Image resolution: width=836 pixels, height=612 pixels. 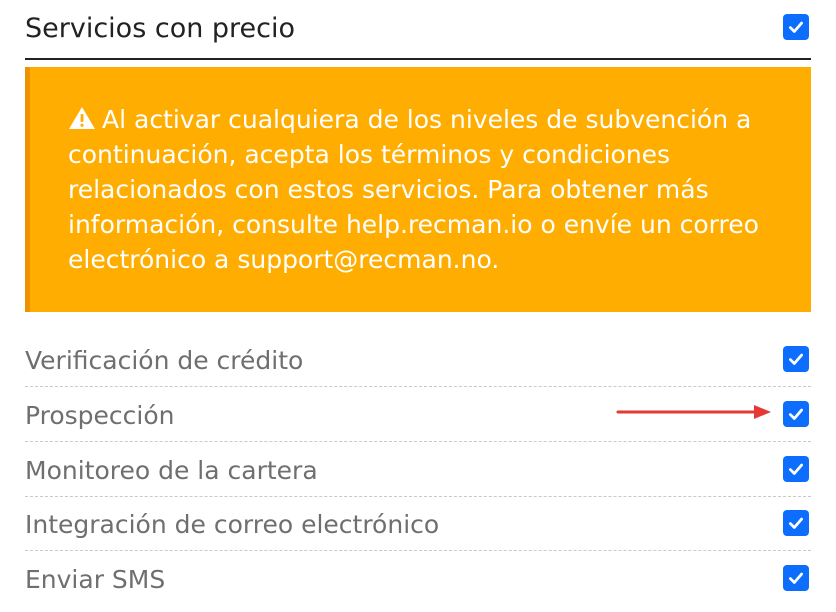 What do you see at coordinates (82, 118) in the screenshot?
I see `warning-icon` at bounding box center [82, 118].